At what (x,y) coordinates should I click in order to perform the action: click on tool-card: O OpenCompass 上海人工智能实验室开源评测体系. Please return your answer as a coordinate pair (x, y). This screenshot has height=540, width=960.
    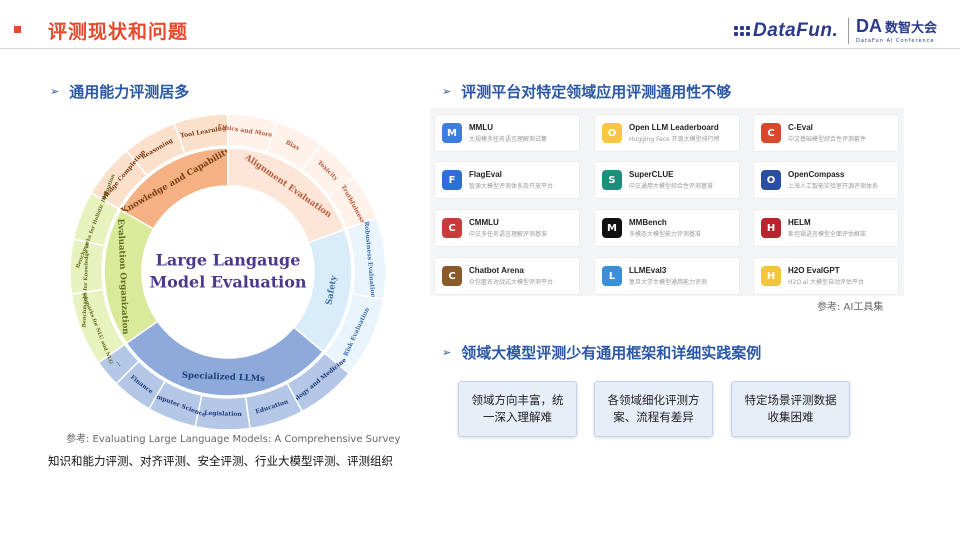
    Looking at the image, I should click on (826, 180).